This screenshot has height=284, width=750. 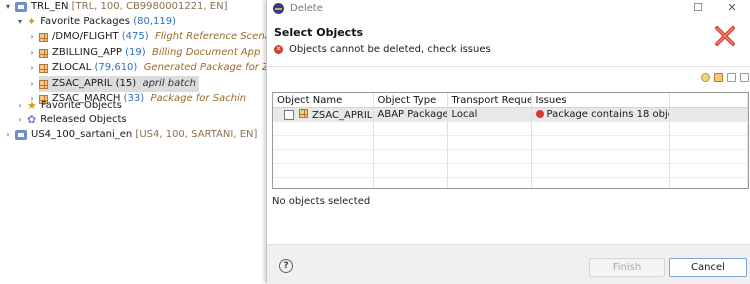 What do you see at coordinates (342, 115) in the screenshot?
I see `object-name: ZSAC_APRIL` at bounding box center [342, 115].